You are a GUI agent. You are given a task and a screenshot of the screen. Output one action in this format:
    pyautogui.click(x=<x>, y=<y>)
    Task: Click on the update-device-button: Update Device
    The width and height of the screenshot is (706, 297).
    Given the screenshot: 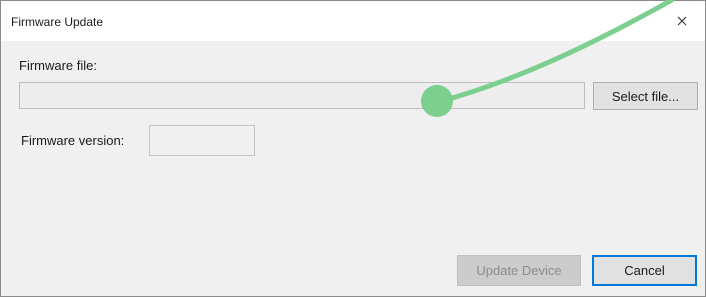 What is the action you would take?
    pyautogui.click(x=519, y=270)
    